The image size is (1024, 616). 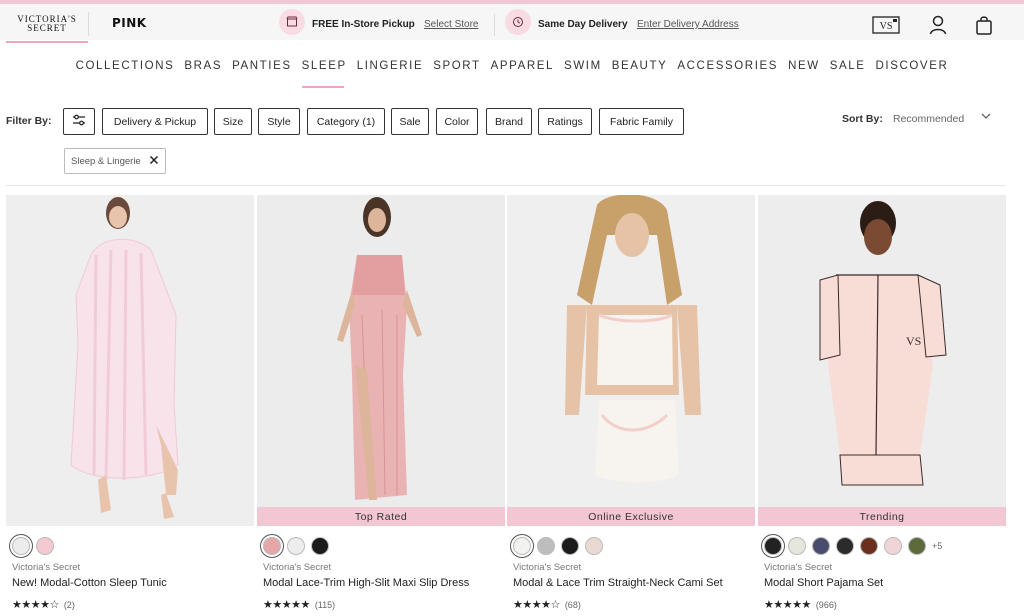 I want to click on filter-button-sale: Sale, so click(x=410, y=121).